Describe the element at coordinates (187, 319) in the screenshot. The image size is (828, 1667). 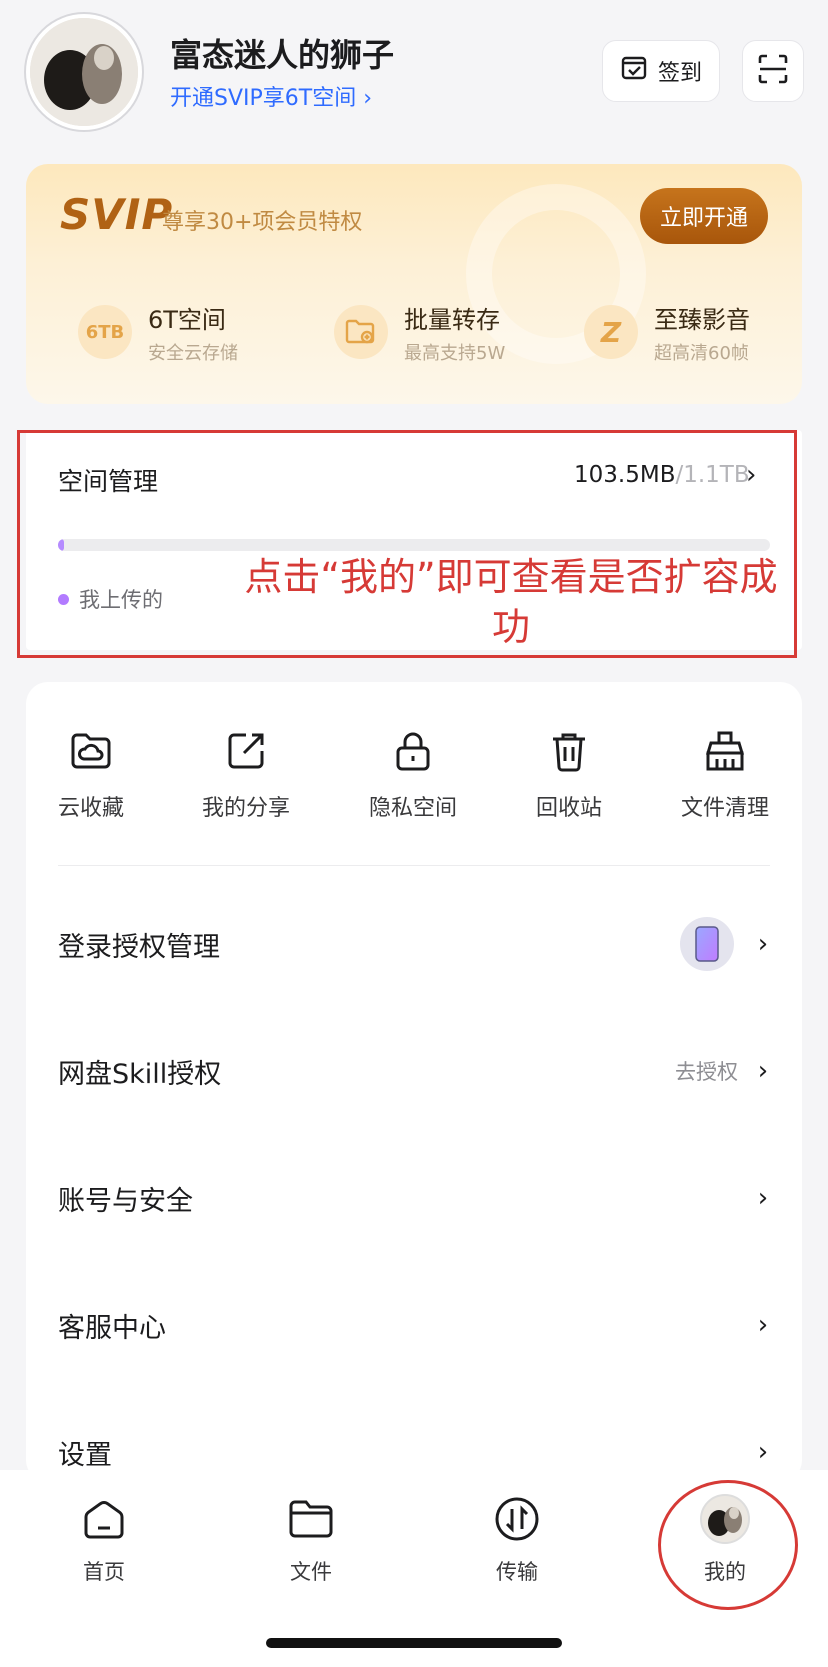
I see `perk-title: 6T空间` at that location.